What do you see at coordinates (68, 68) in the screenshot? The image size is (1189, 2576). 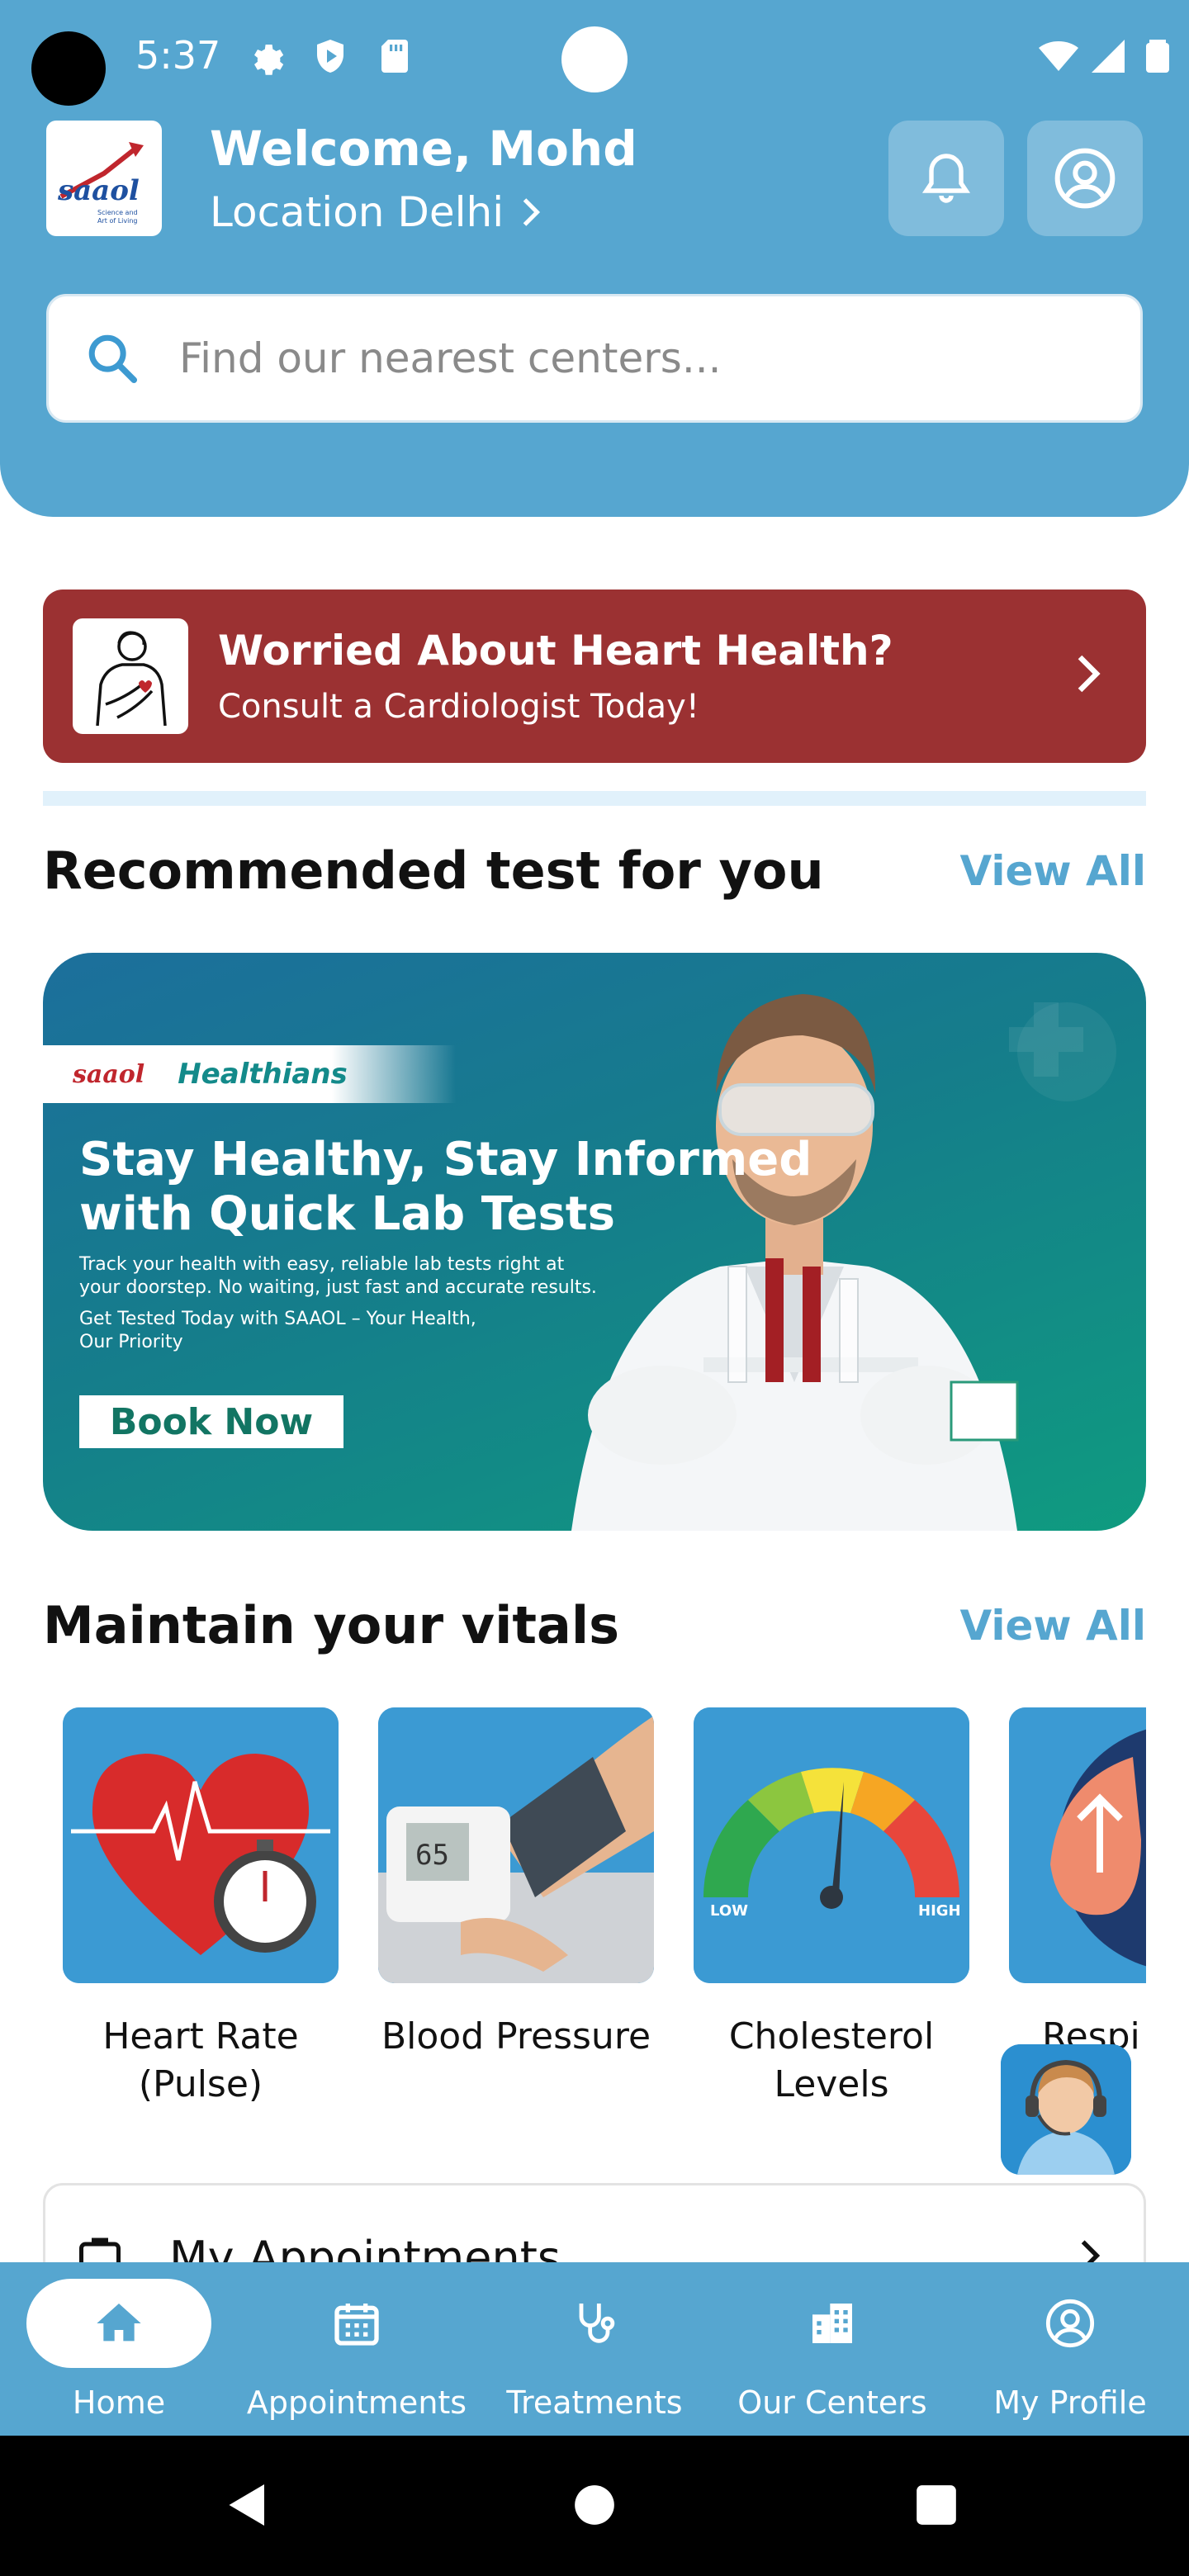 I see `camera-cutout` at bounding box center [68, 68].